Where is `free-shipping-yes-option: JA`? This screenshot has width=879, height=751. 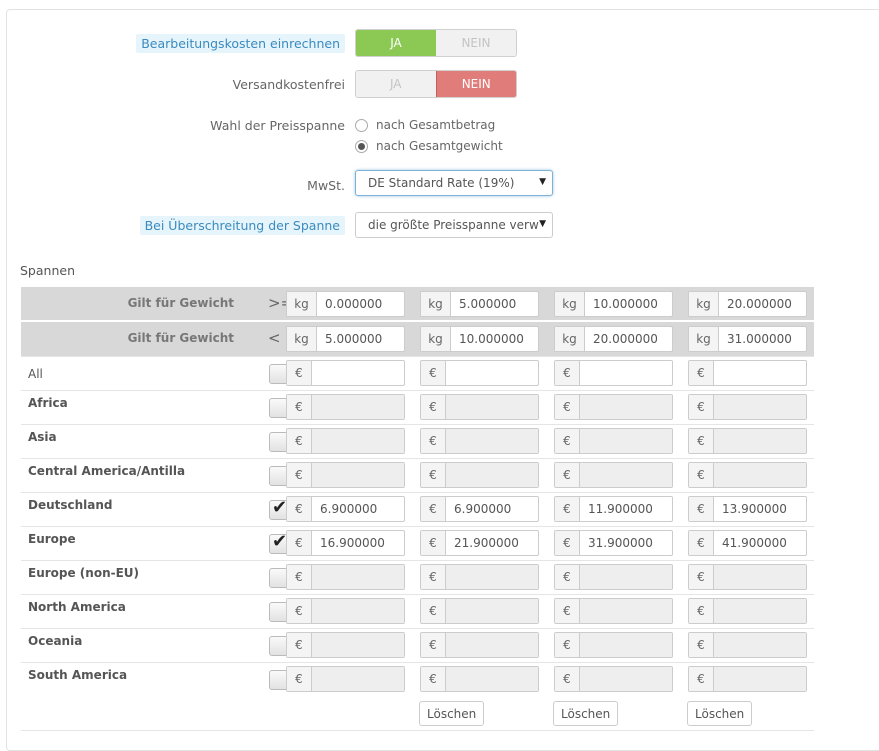 free-shipping-yes-option: JA is located at coordinates (396, 84).